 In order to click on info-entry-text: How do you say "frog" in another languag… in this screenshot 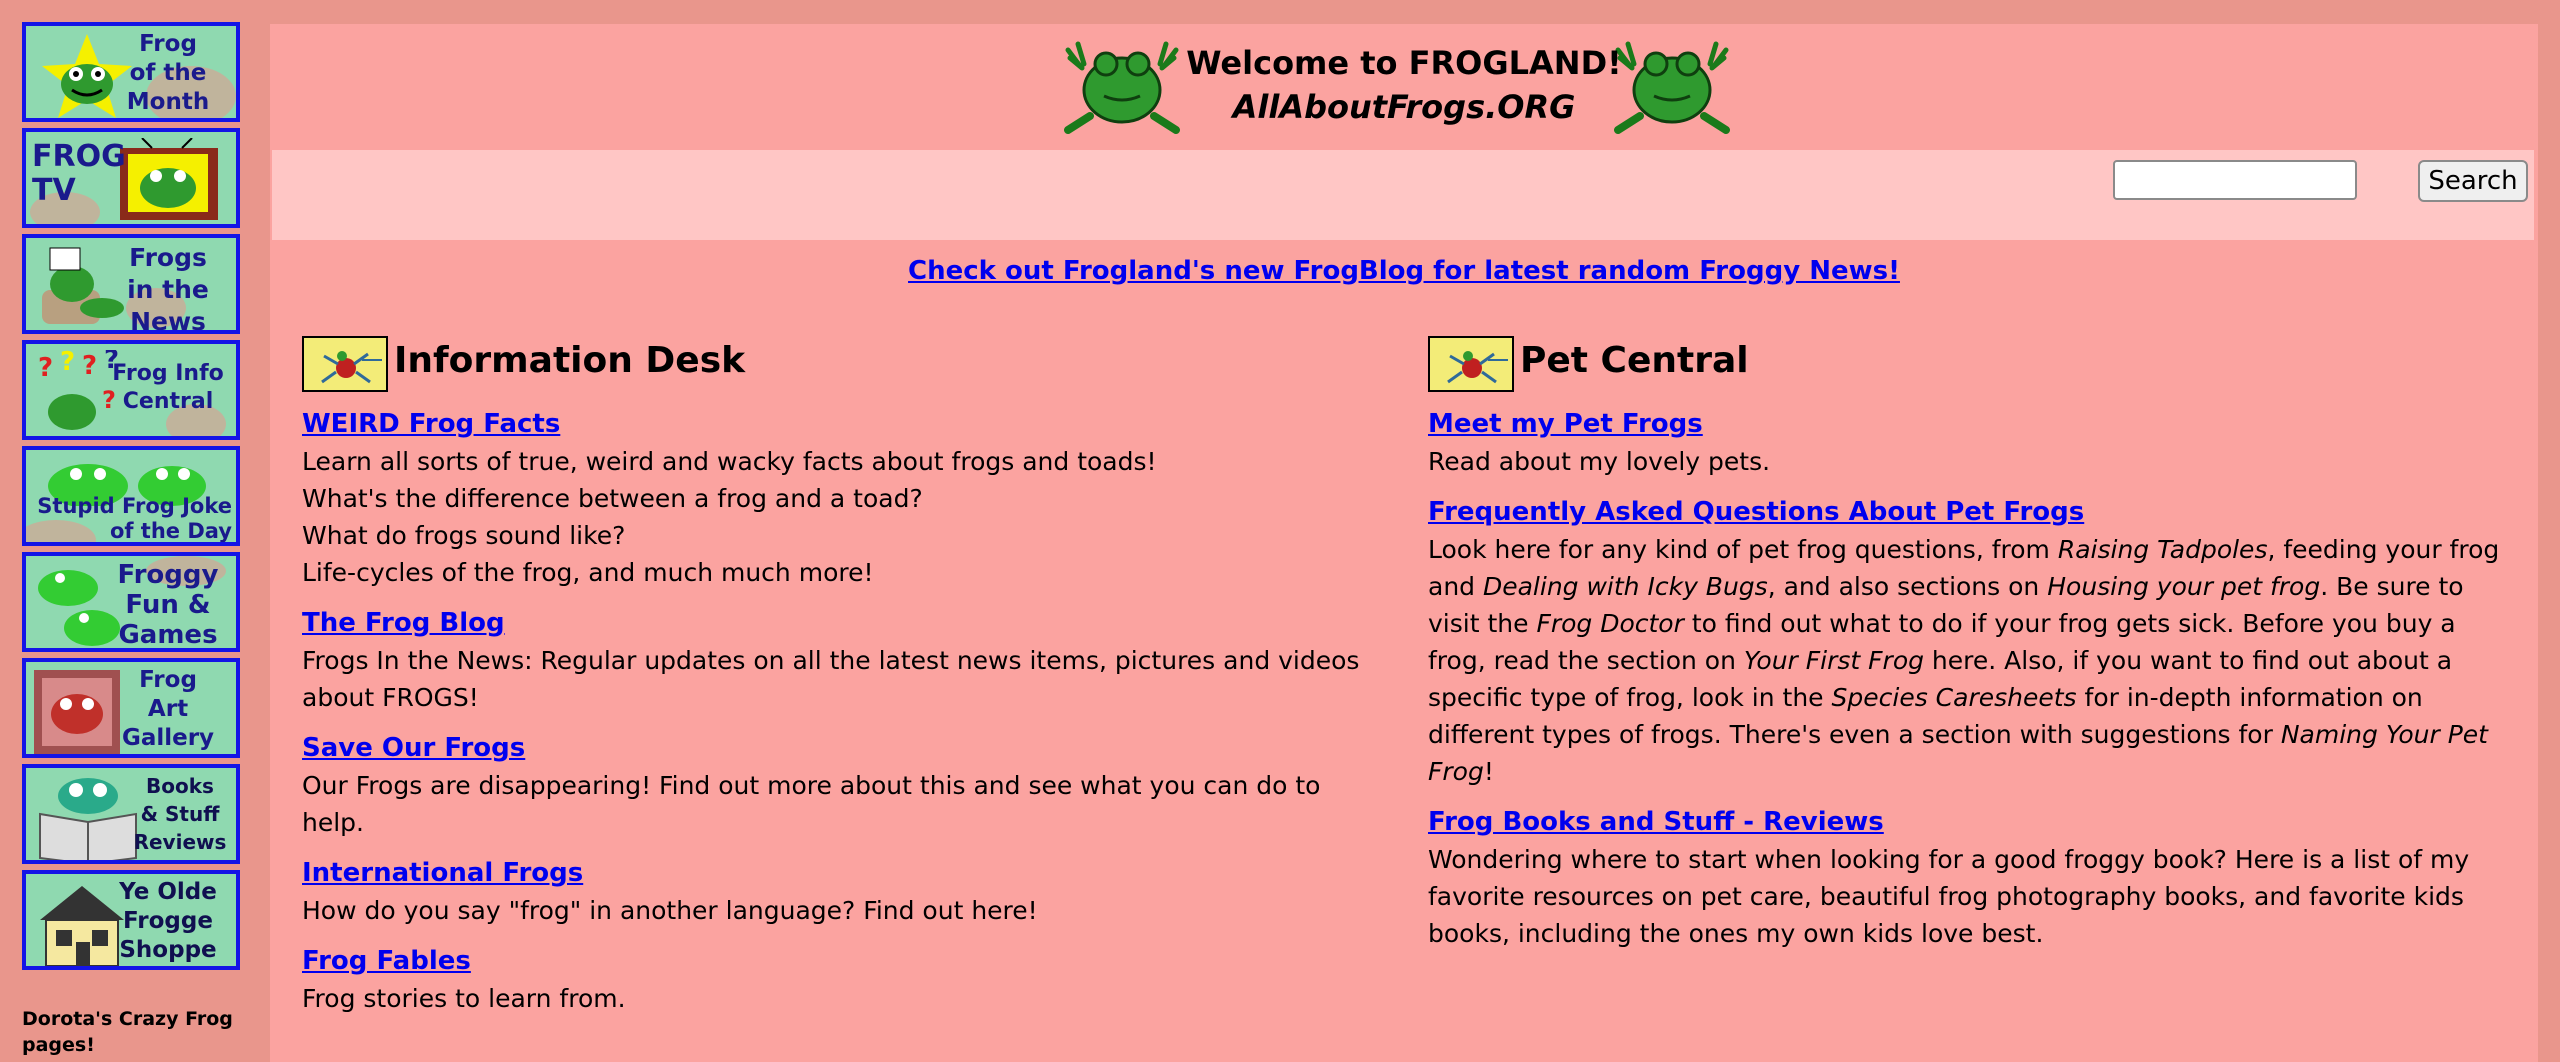, I will do `click(670, 910)`.